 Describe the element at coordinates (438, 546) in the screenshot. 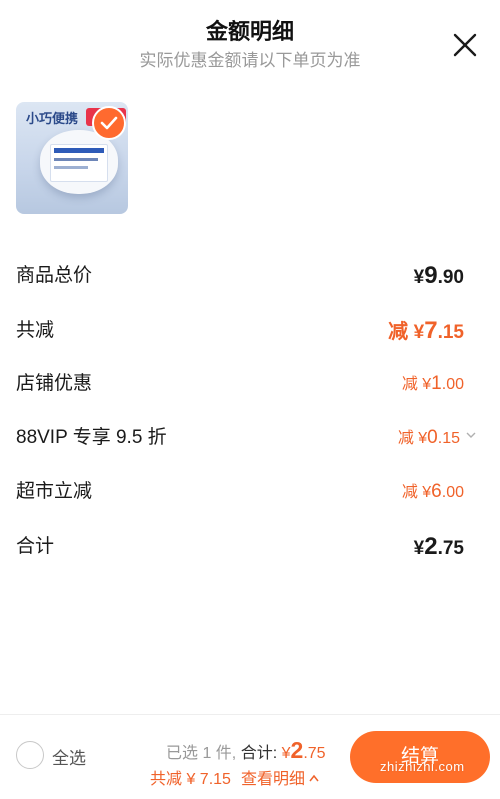

I see `row-value: ¥2.75` at that location.